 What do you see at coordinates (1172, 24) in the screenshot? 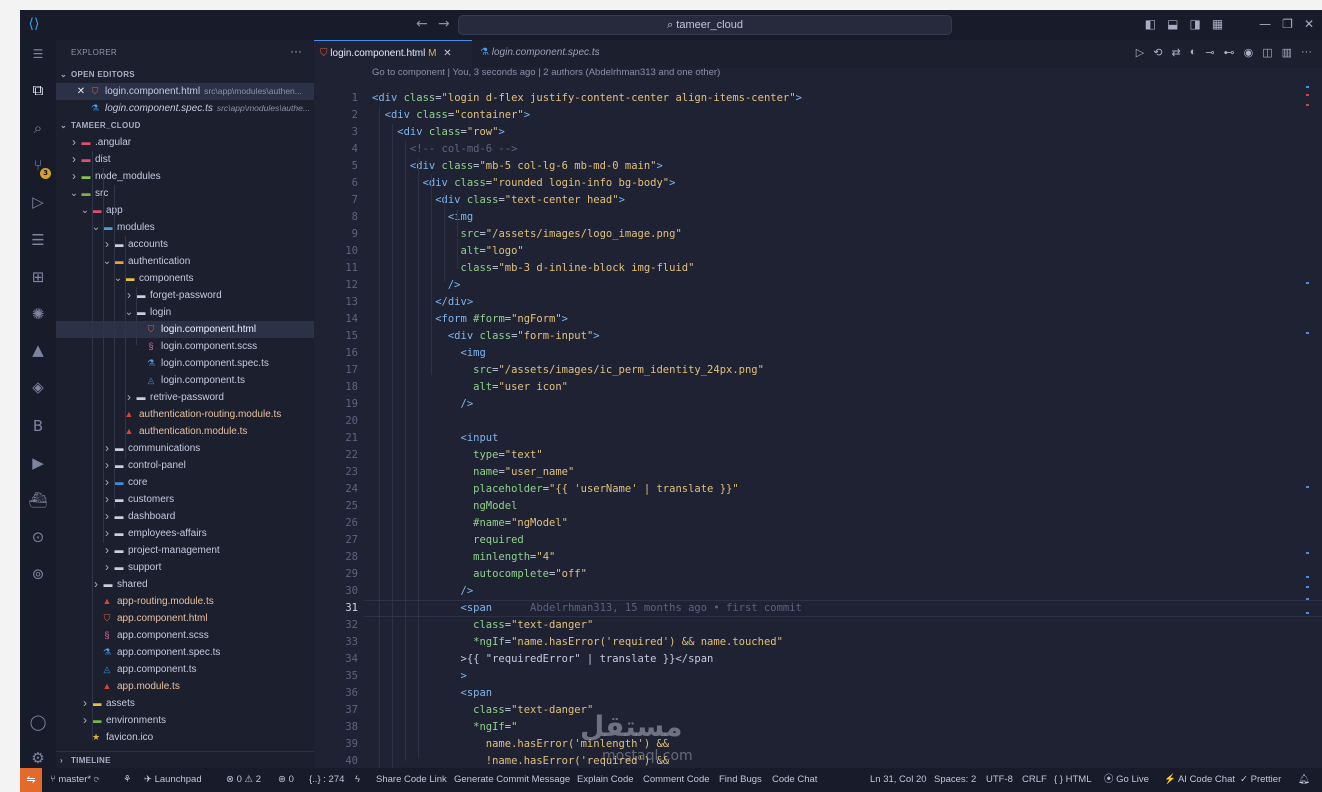
I see `toggle-panel-icon: ⬓` at bounding box center [1172, 24].